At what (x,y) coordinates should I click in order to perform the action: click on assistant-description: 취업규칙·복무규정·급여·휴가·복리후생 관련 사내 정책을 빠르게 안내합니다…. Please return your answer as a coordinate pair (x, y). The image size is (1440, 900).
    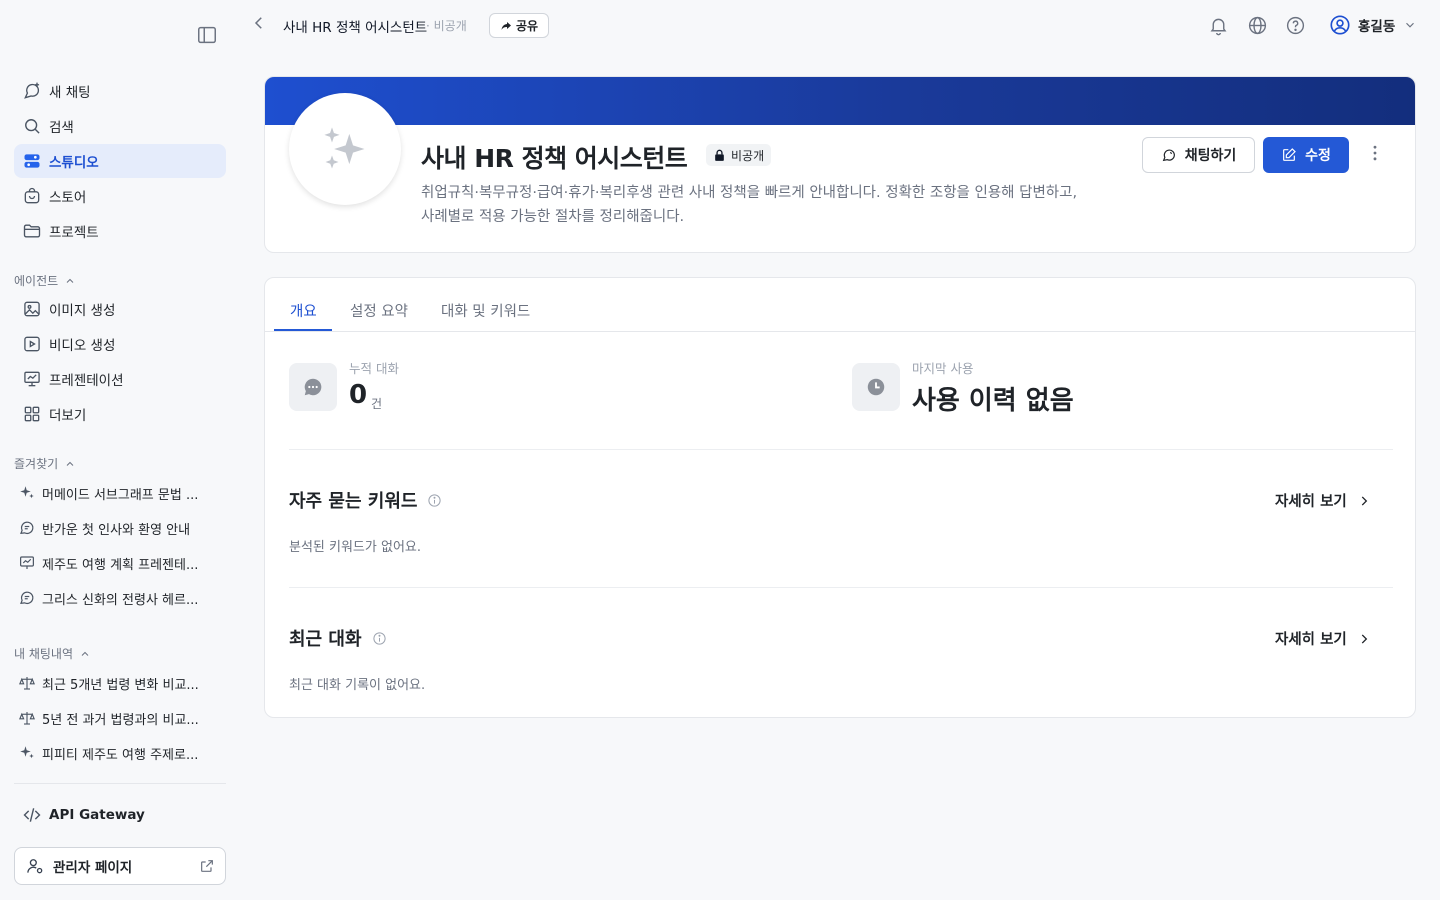
    Looking at the image, I should click on (771, 205).